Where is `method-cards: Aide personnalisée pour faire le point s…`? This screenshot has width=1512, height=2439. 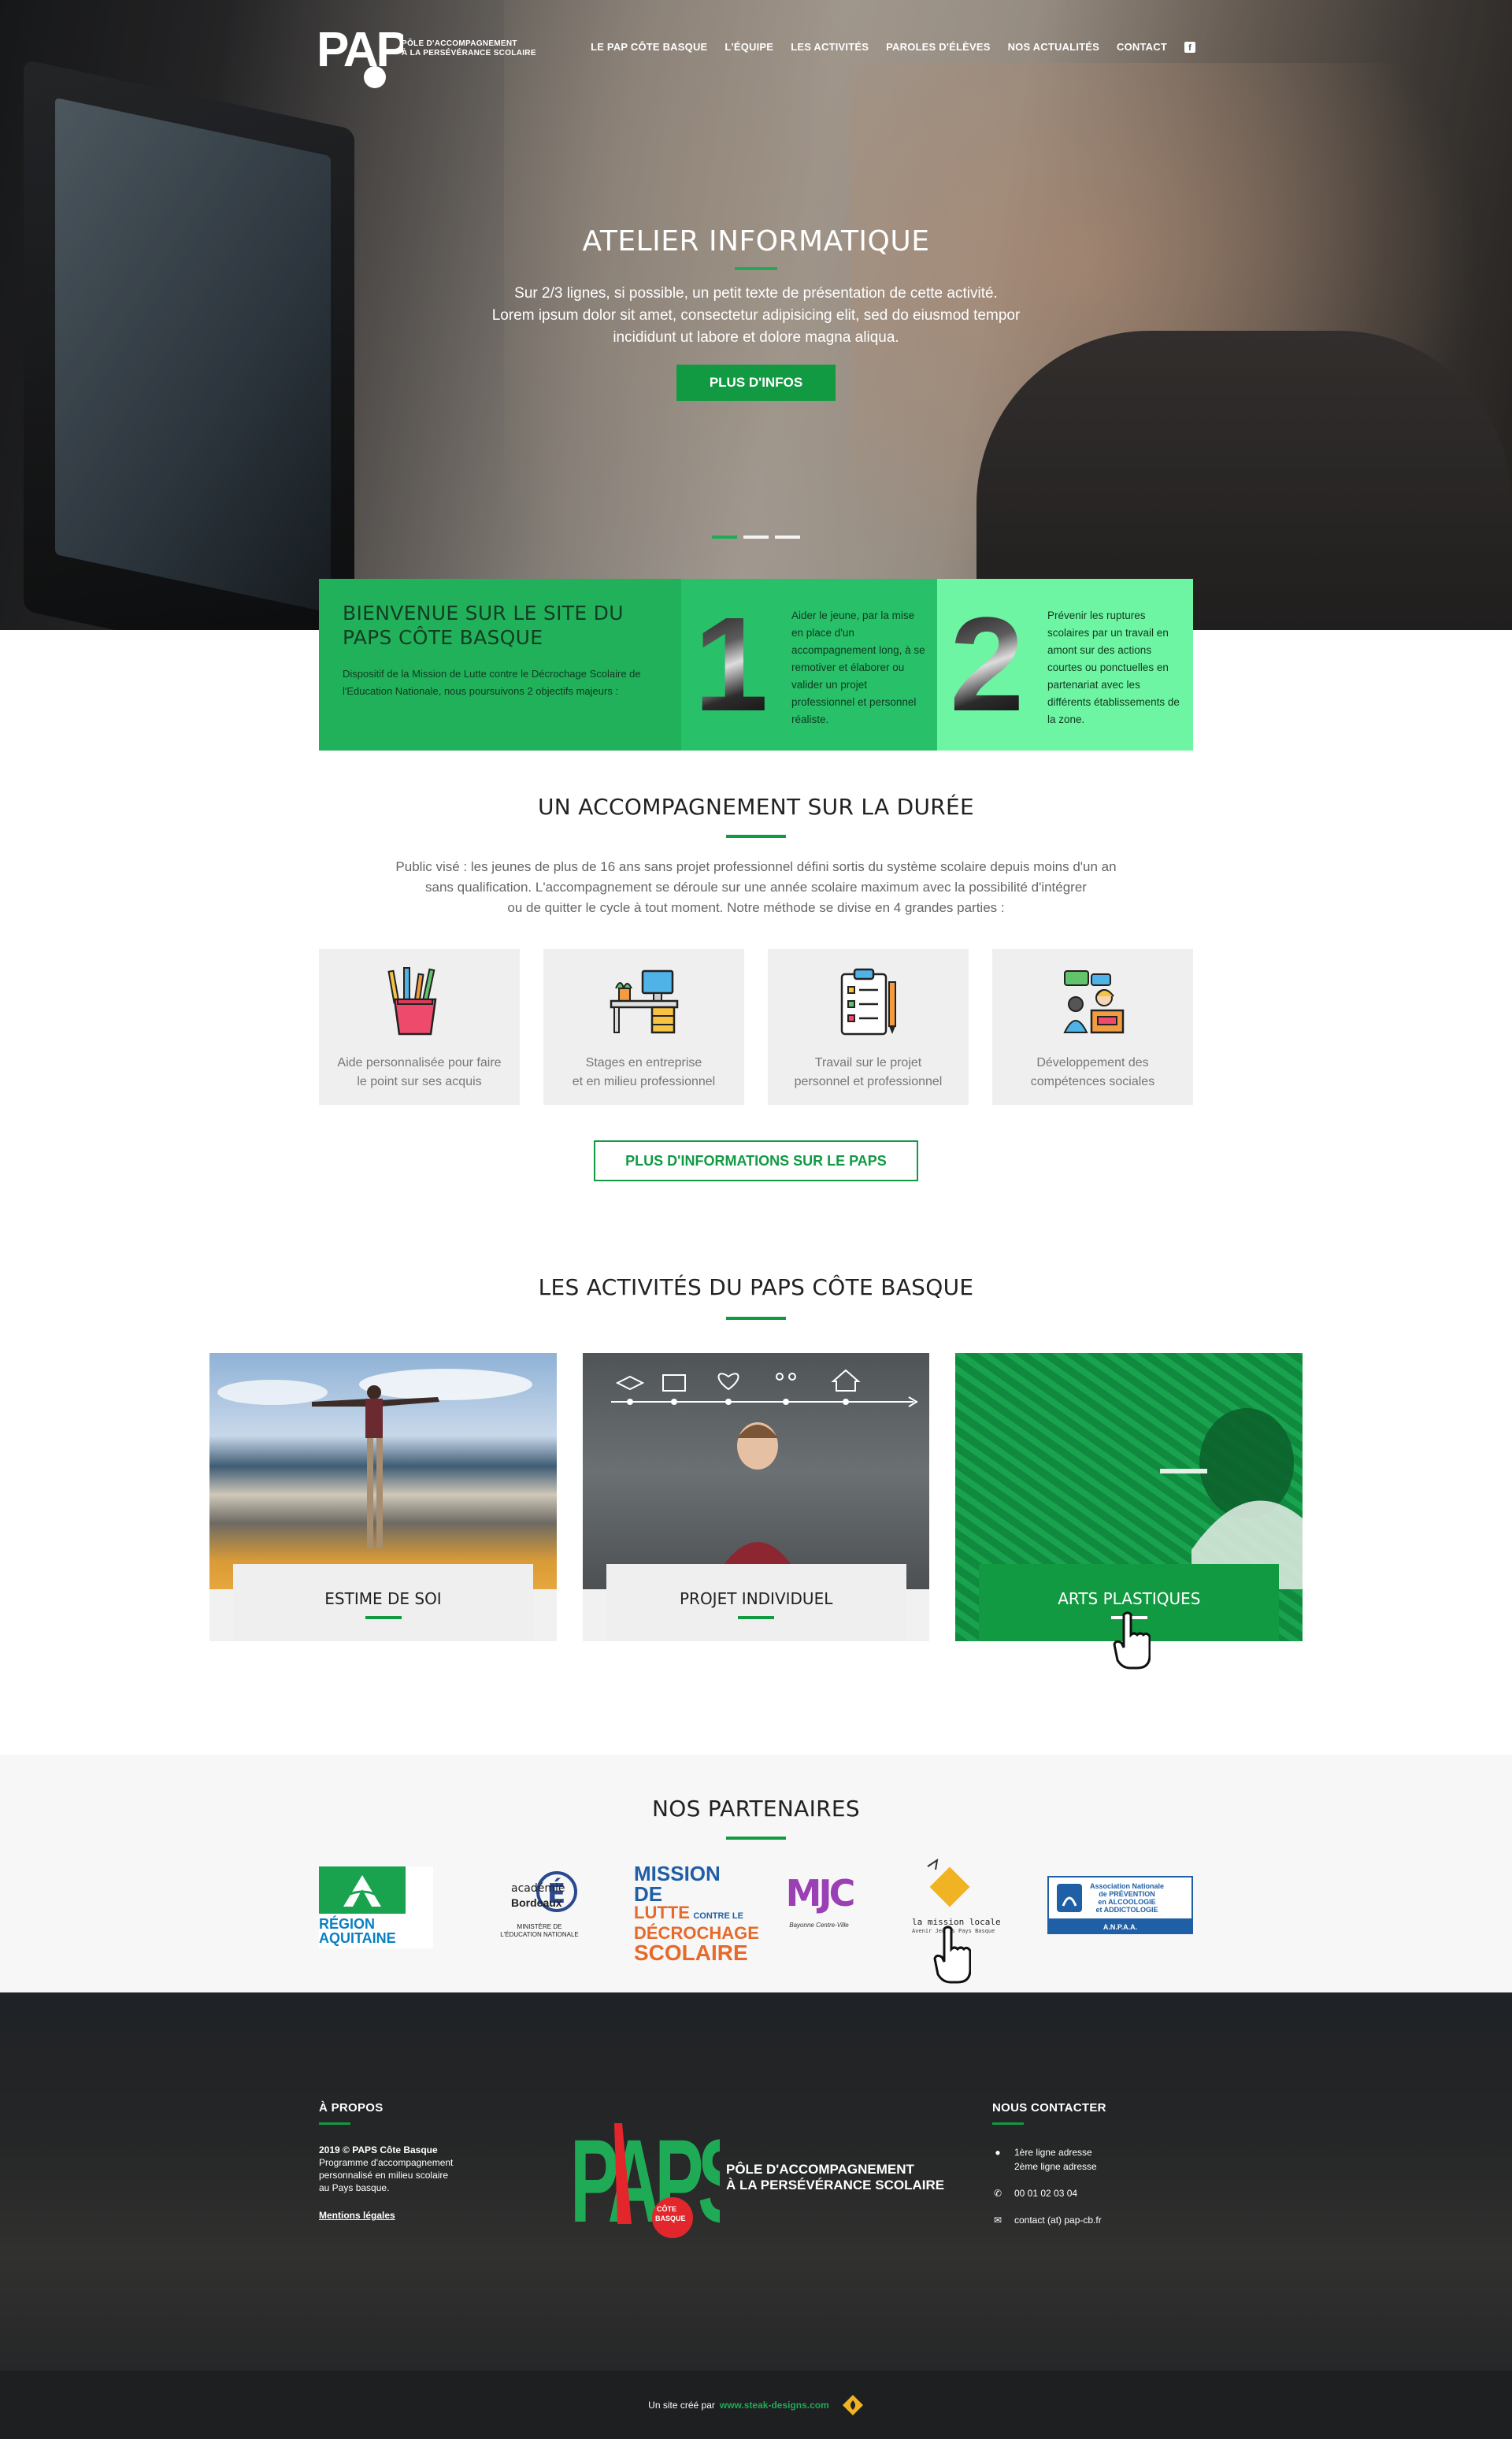 method-cards: Aide personnalisée pour faire le point s… is located at coordinates (756, 1027).